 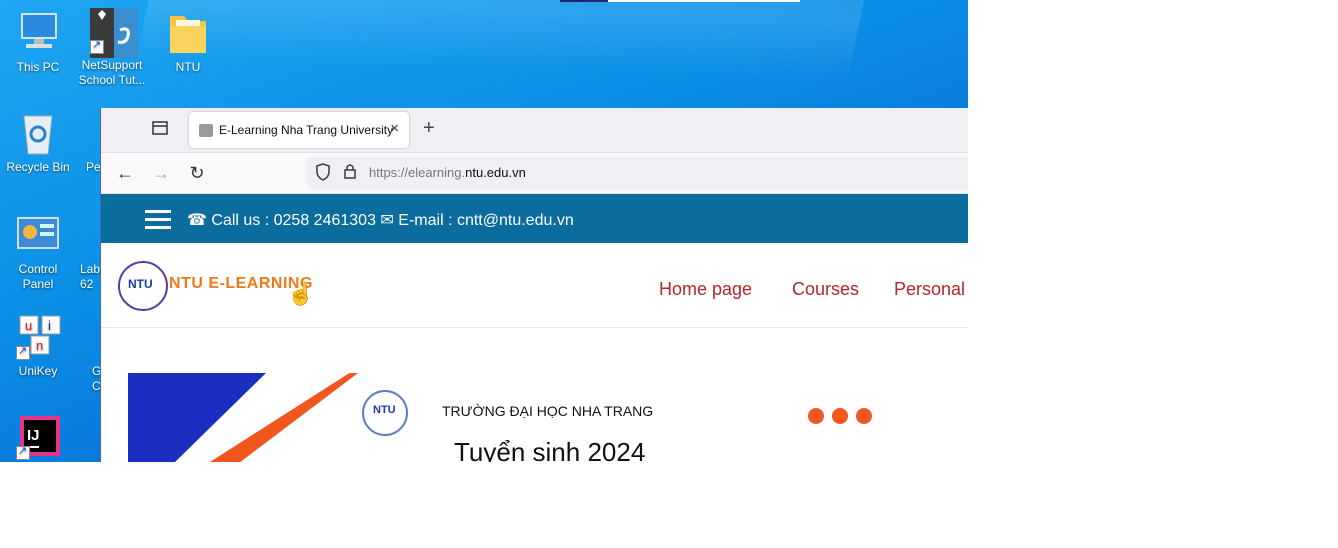 I want to click on close-tab-icon: ×, so click(x=394, y=128).